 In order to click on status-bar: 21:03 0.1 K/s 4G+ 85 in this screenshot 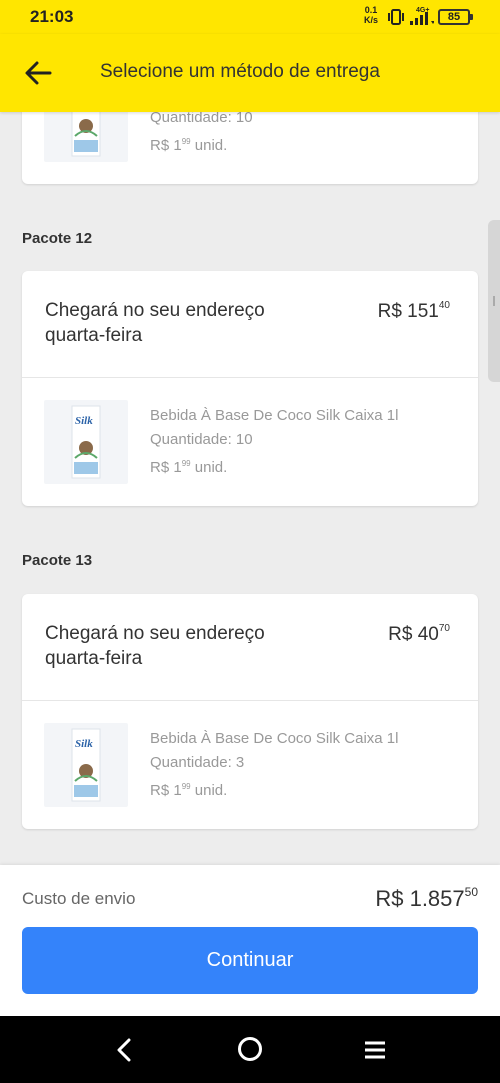, I will do `click(250, 17)`.